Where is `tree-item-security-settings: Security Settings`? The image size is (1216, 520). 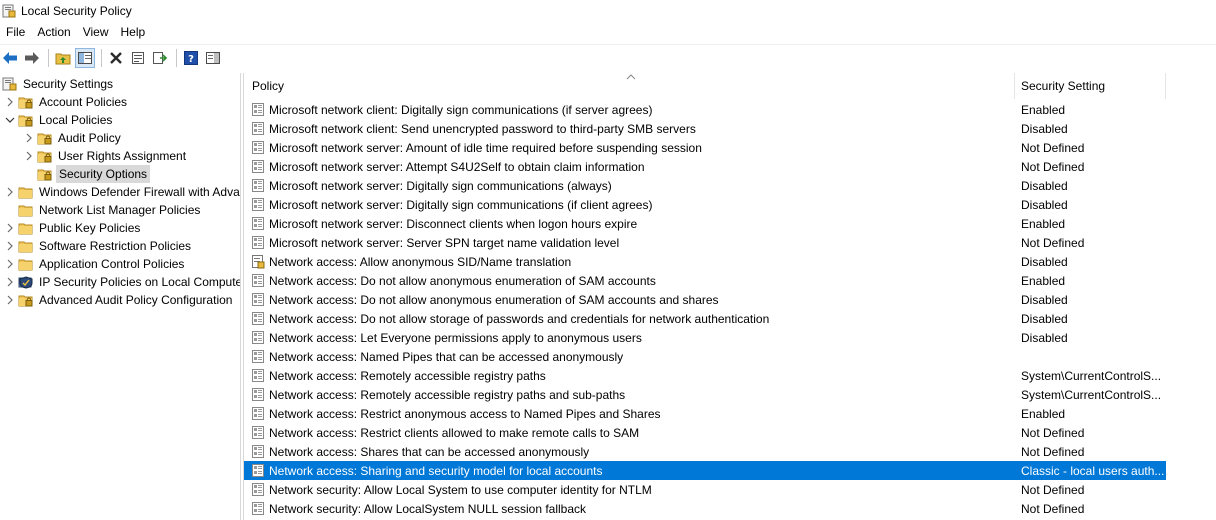 tree-item-security-settings: Security Settings is located at coordinates (58, 84).